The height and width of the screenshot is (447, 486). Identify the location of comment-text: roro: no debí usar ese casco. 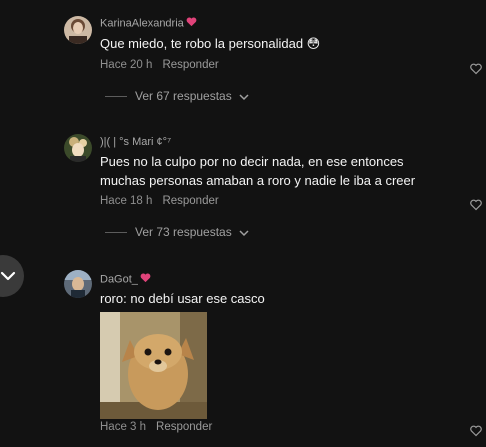
(182, 298).